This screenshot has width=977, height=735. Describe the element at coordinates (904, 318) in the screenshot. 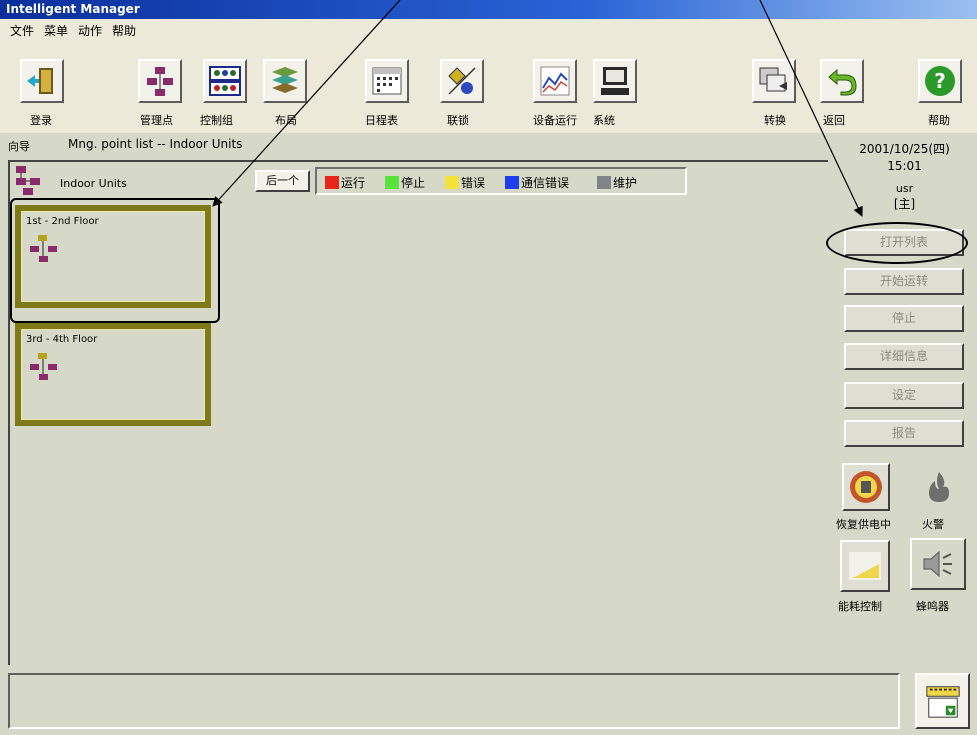

I see `stop-button: 停止` at that location.